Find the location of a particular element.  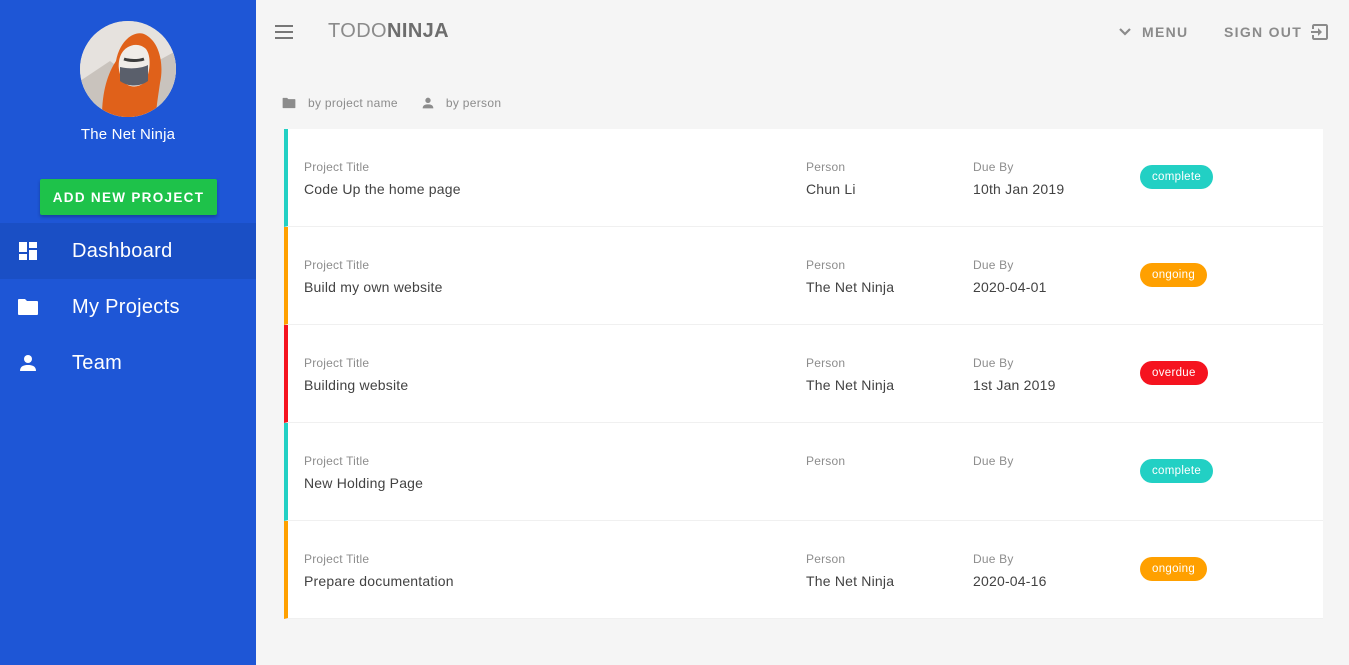

project-title: Building website is located at coordinates (356, 385).